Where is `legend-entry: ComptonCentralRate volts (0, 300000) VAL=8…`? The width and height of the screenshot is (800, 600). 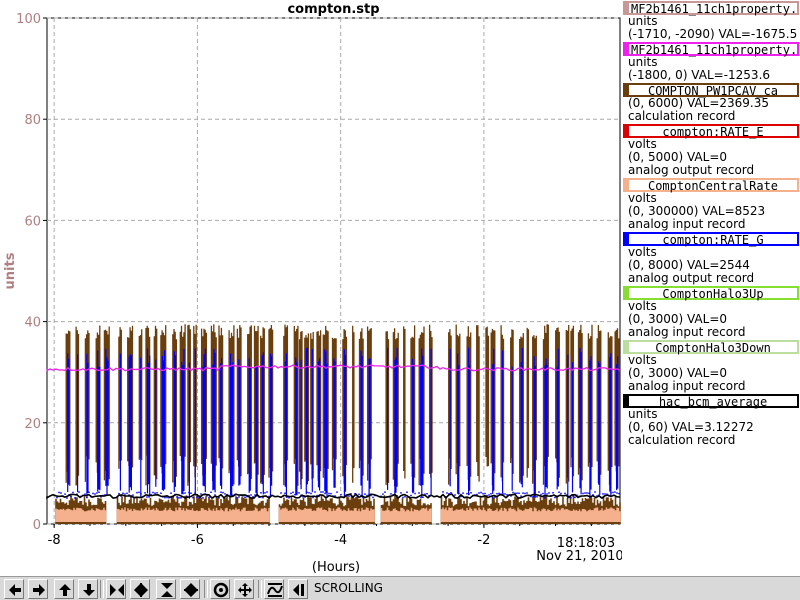 legend-entry: ComptonCentralRate volts (0, 300000) VAL=8… is located at coordinates (711, 204).